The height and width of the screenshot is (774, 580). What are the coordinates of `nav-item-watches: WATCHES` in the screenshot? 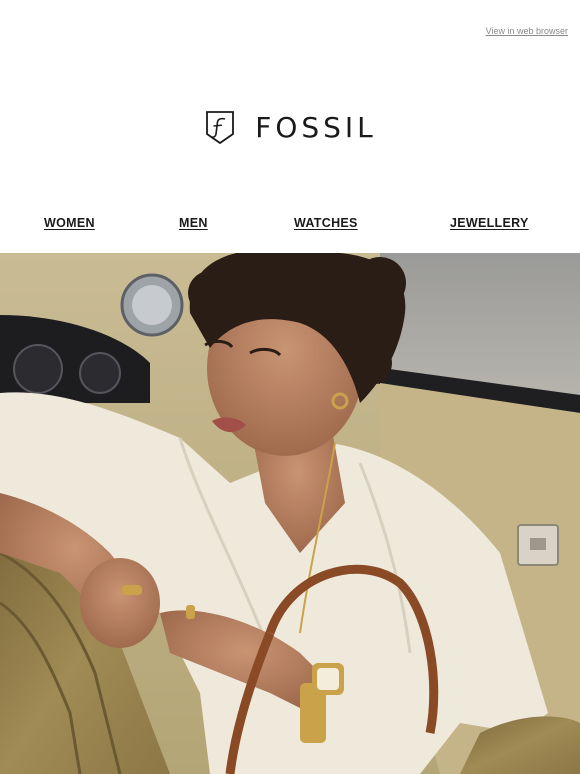 It's located at (326, 223).